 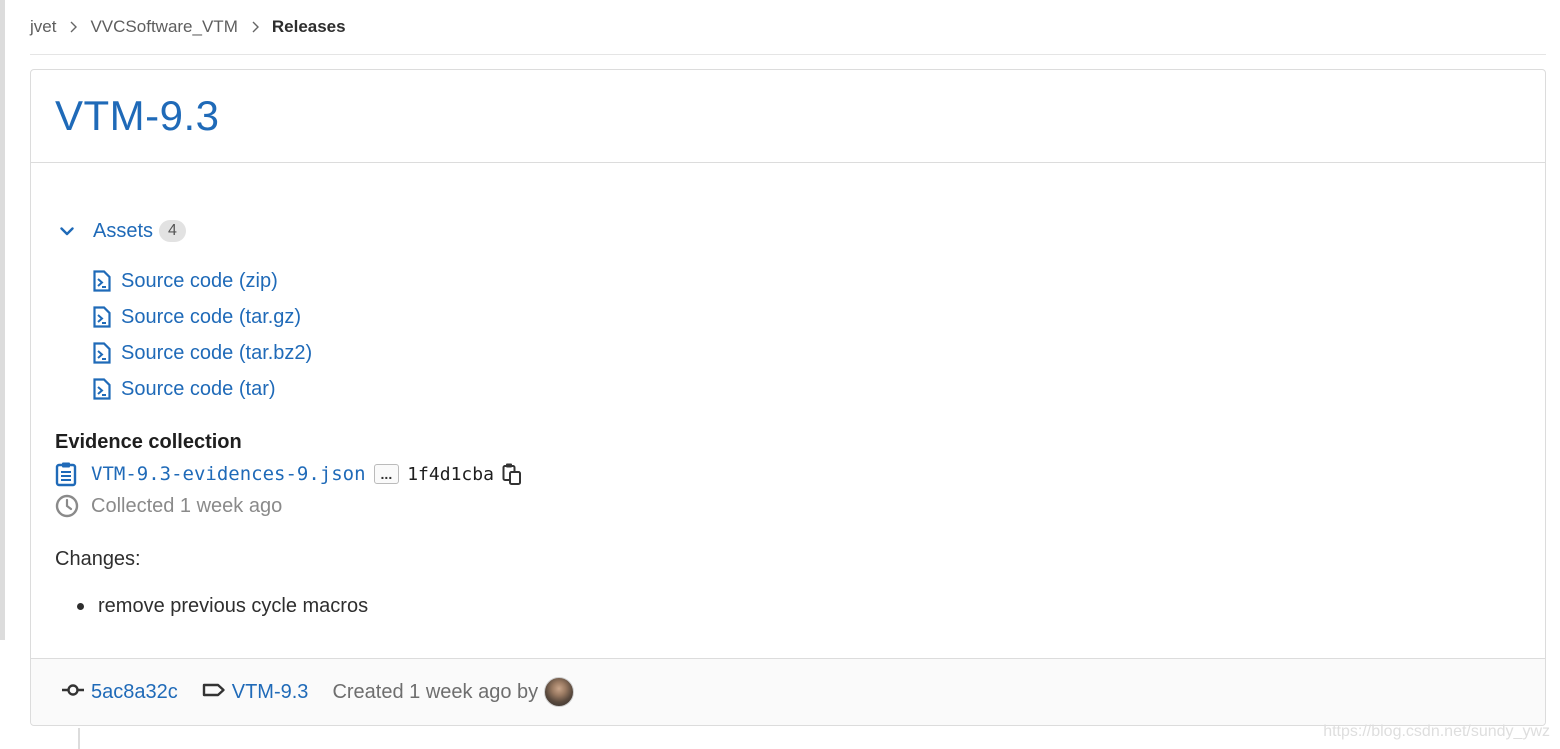 I want to click on tag-link: VTM-9.3, so click(x=255, y=692).